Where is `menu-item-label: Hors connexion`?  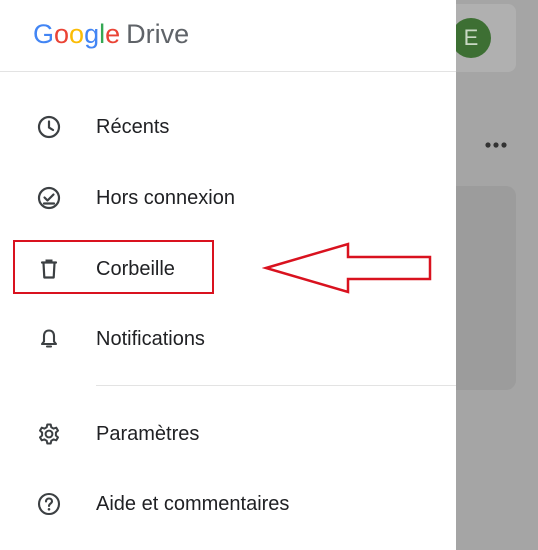 menu-item-label: Hors connexion is located at coordinates (165, 198).